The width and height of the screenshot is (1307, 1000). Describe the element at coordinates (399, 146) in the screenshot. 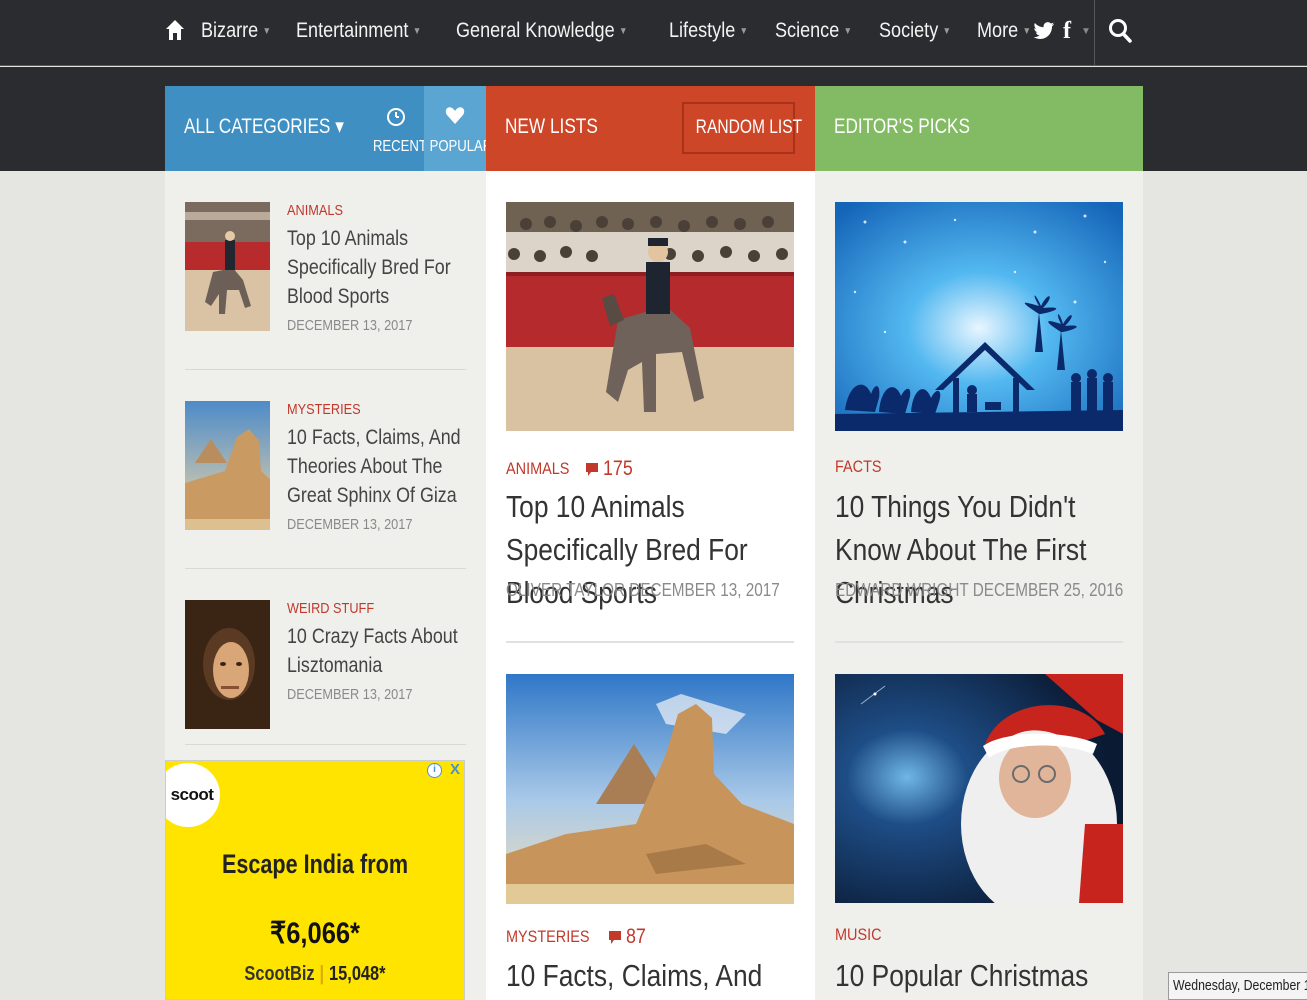

I see `tab-recent-label: RECENT` at that location.